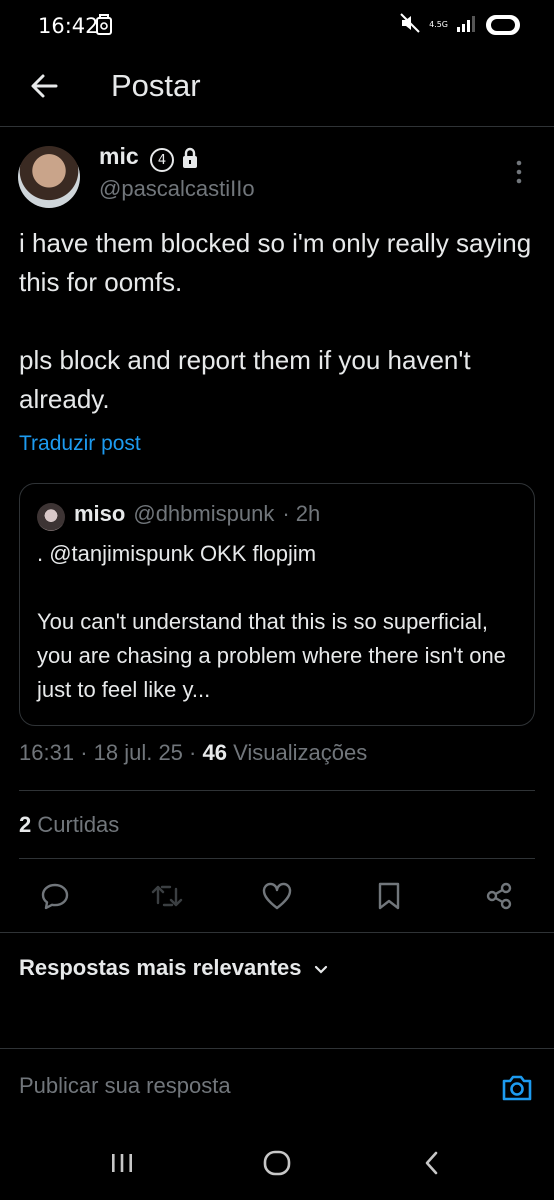 This screenshot has width=554, height=1200. Describe the element at coordinates (78, 824) in the screenshot. I see `likes-label: Curtidas` at that location.